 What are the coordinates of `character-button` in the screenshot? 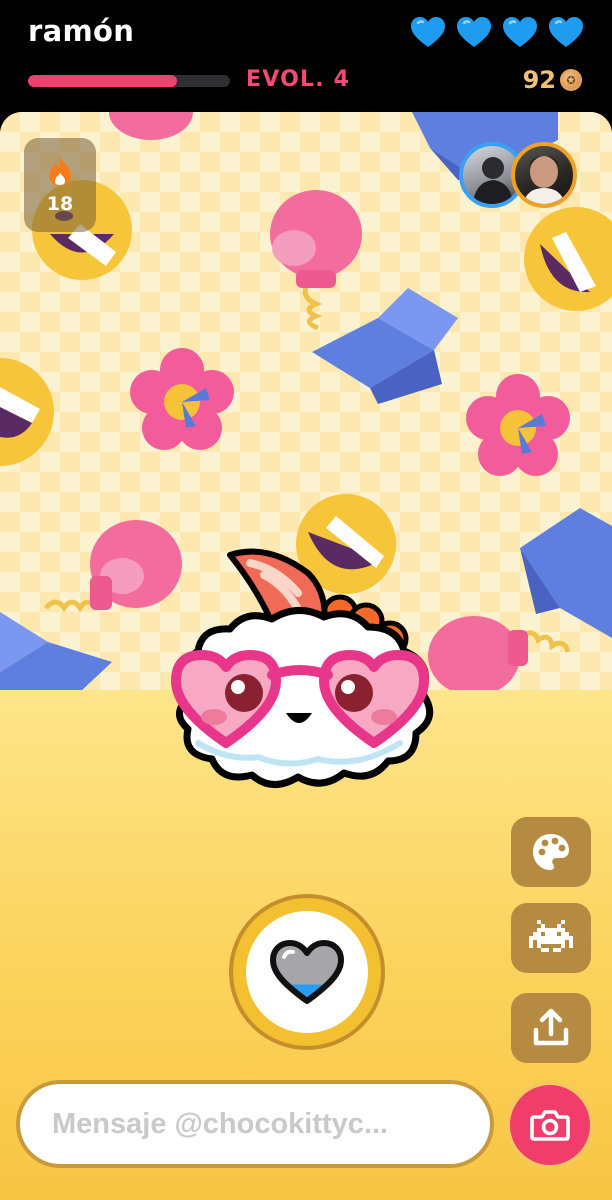 It's located at (551, 938).